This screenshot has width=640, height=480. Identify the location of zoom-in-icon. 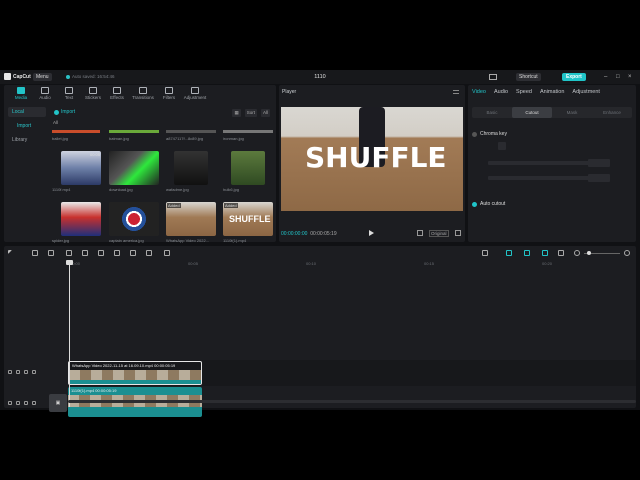
(627, 253).